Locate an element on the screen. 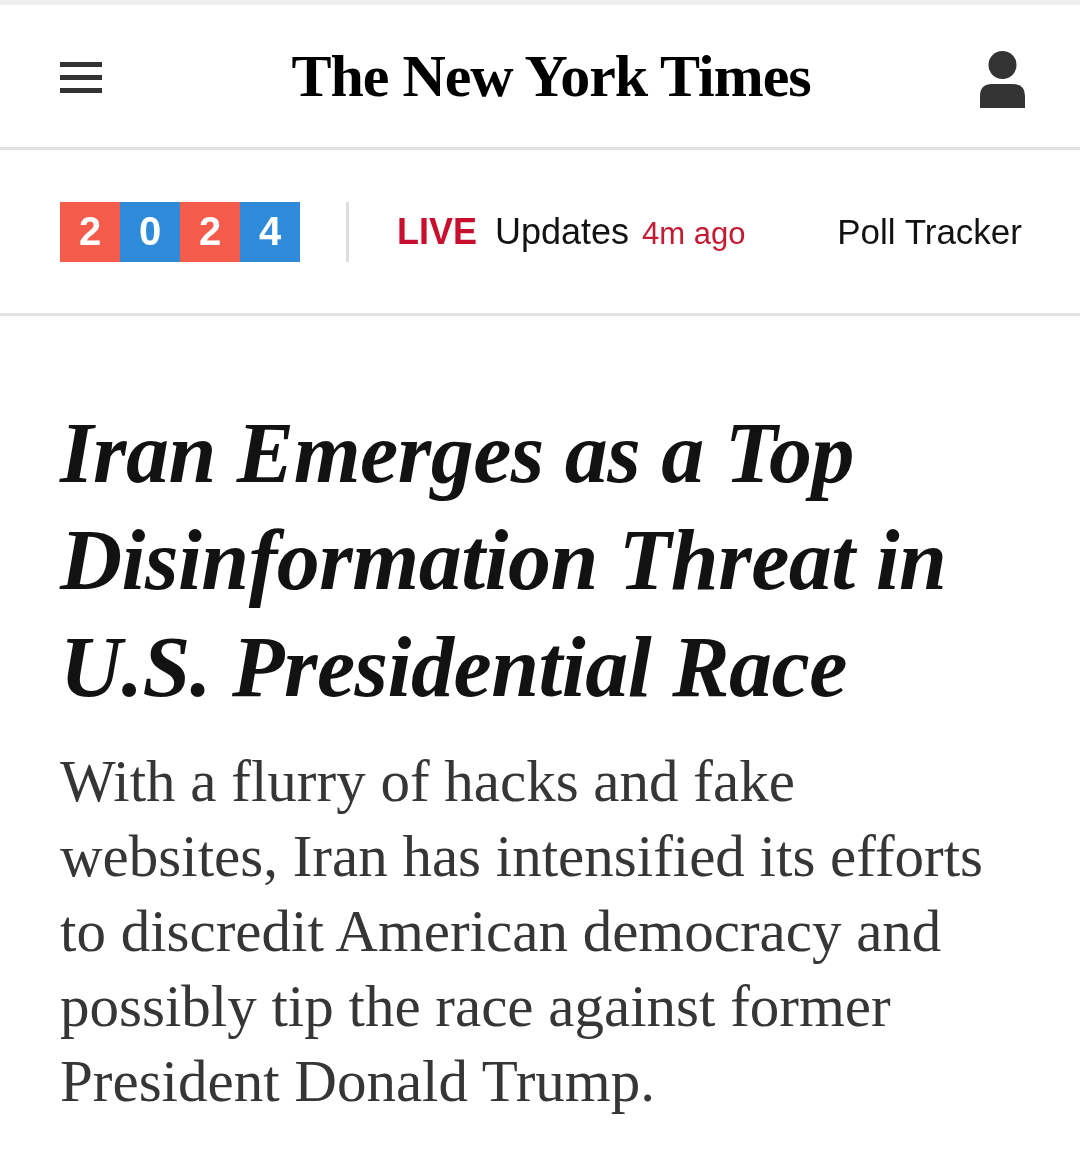  account-icon is located at coordinates (1002, 79).